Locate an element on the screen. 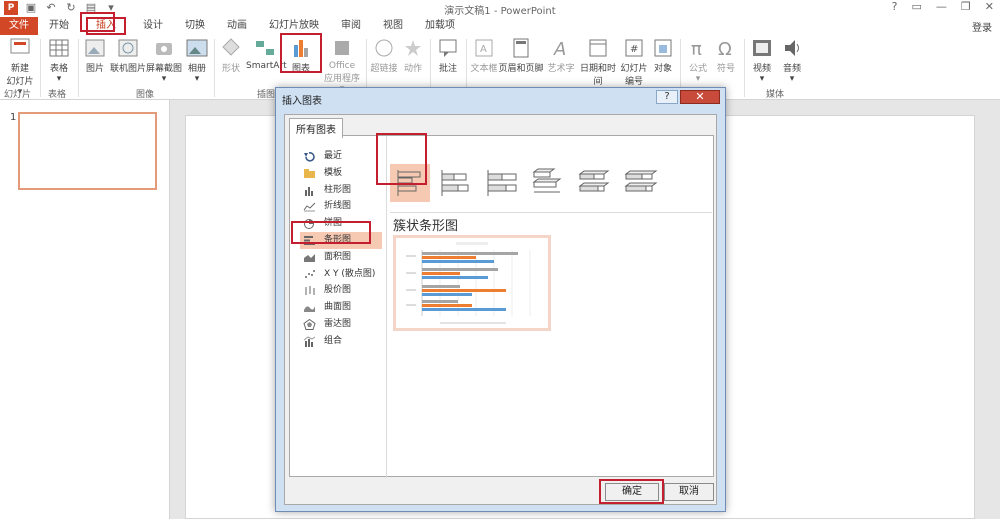 Image resolution: width=1000 pixels, height=519 pixels. screenshot-button: 屏幕截图 ▾ is located at coordinates (164, 60).